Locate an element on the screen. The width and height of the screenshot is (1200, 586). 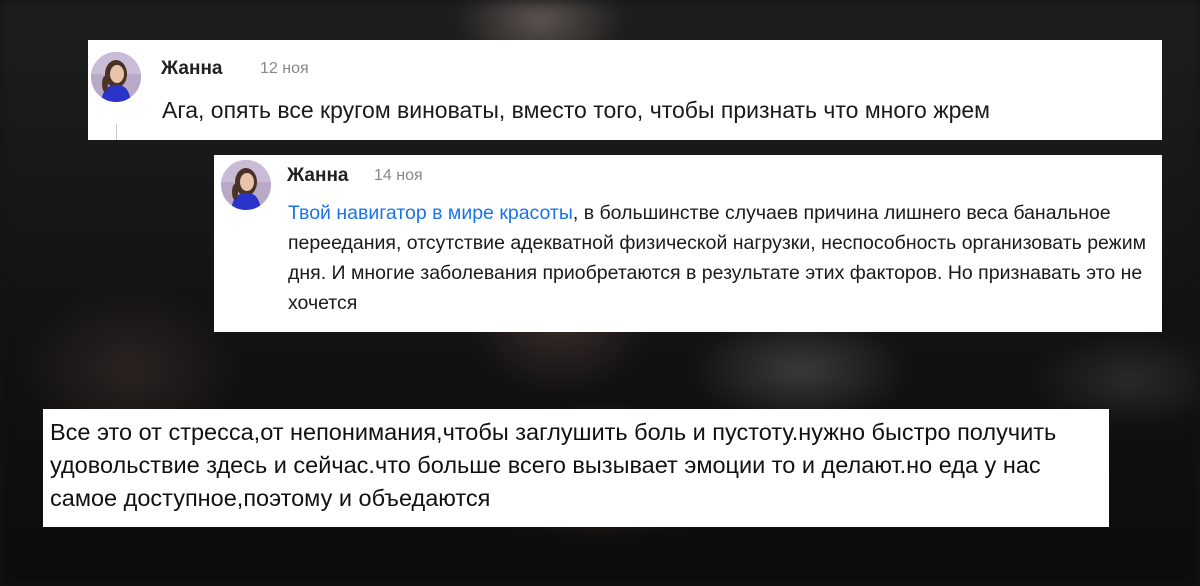
thread-line is located at coordinates (116, 132).